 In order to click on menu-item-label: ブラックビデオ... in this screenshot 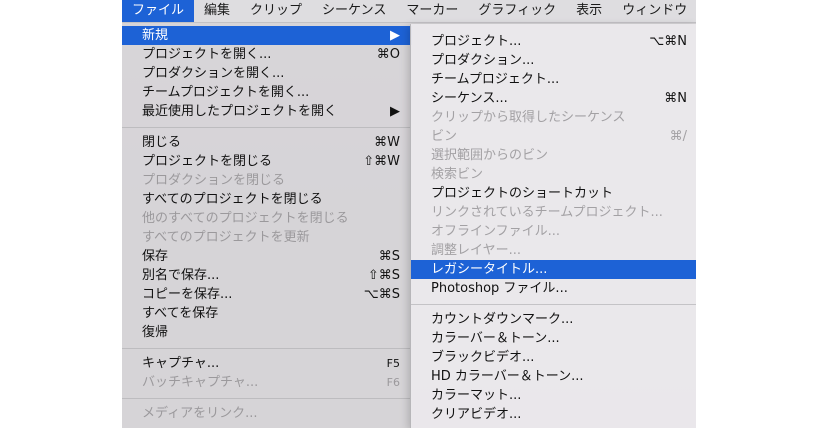, I will do `click(483, 357)`.